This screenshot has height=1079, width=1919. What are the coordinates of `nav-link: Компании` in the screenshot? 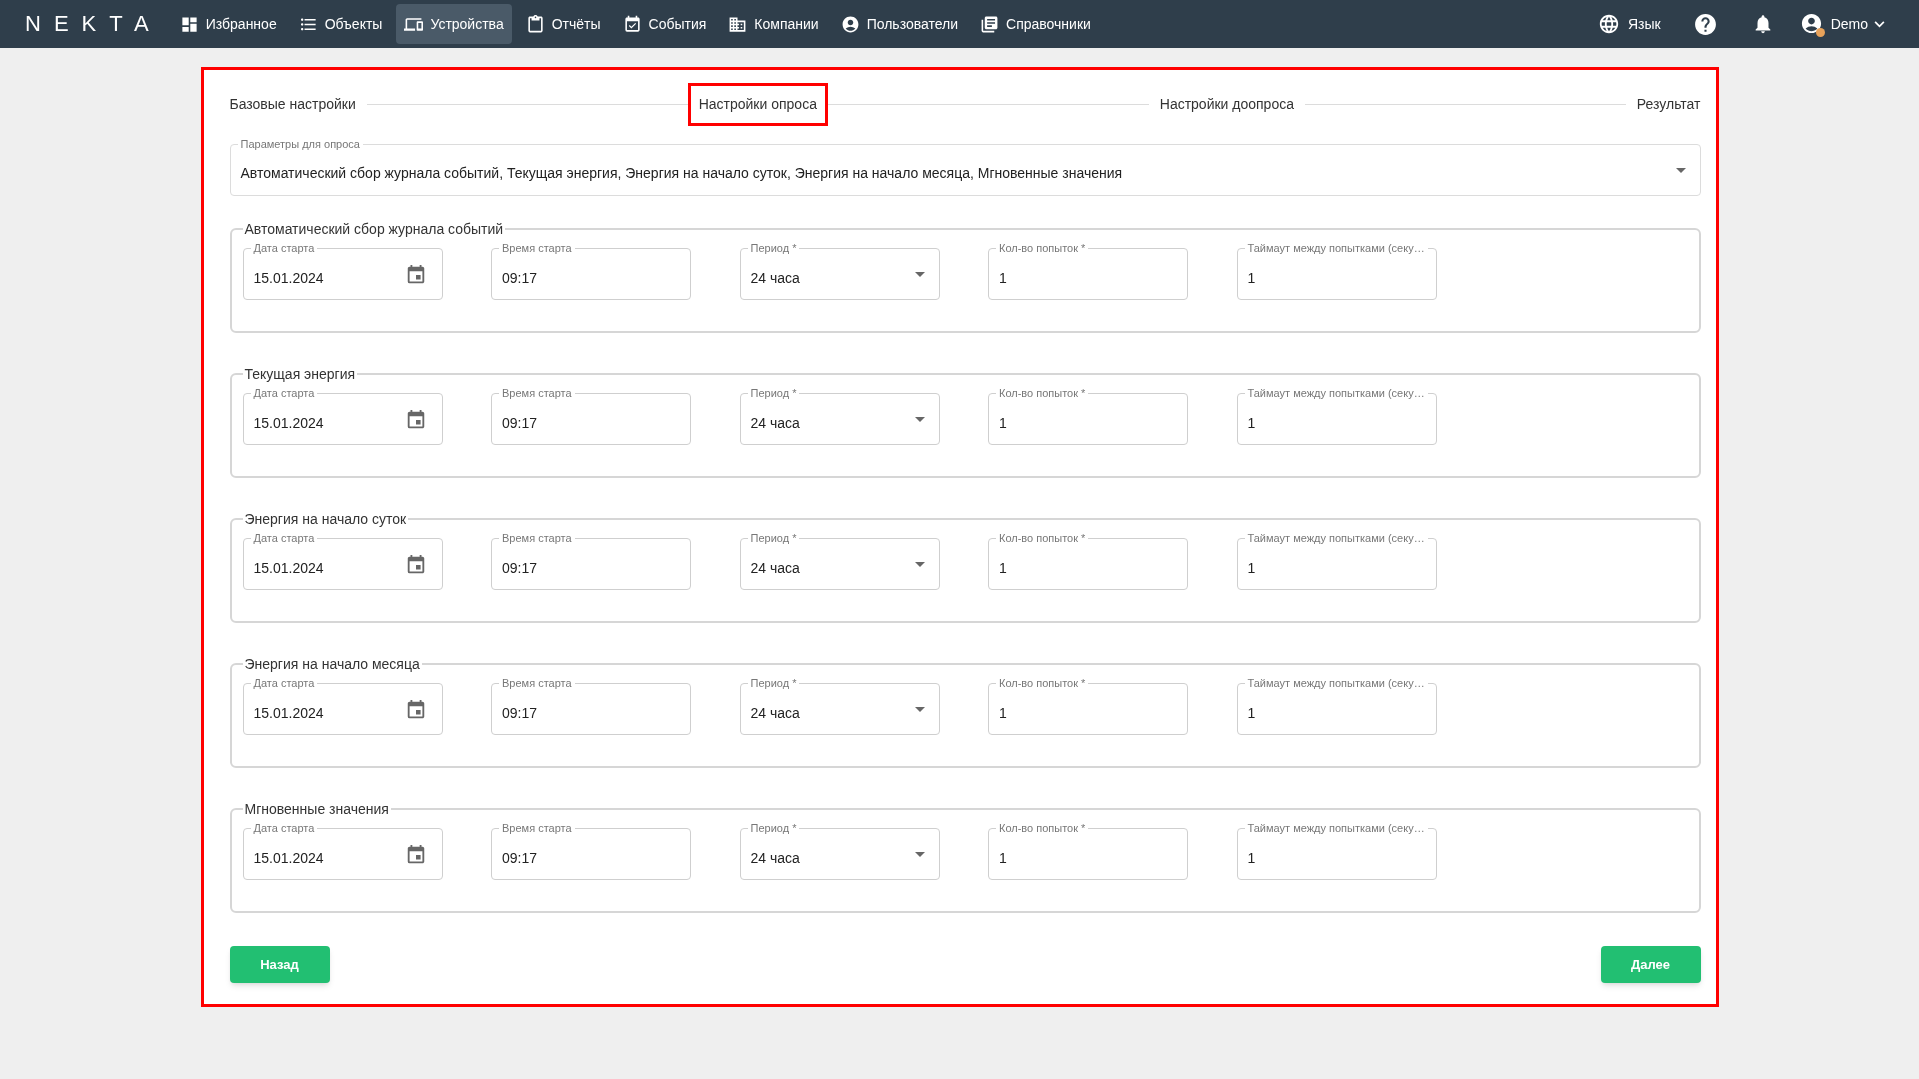 It's located at (773, 24).